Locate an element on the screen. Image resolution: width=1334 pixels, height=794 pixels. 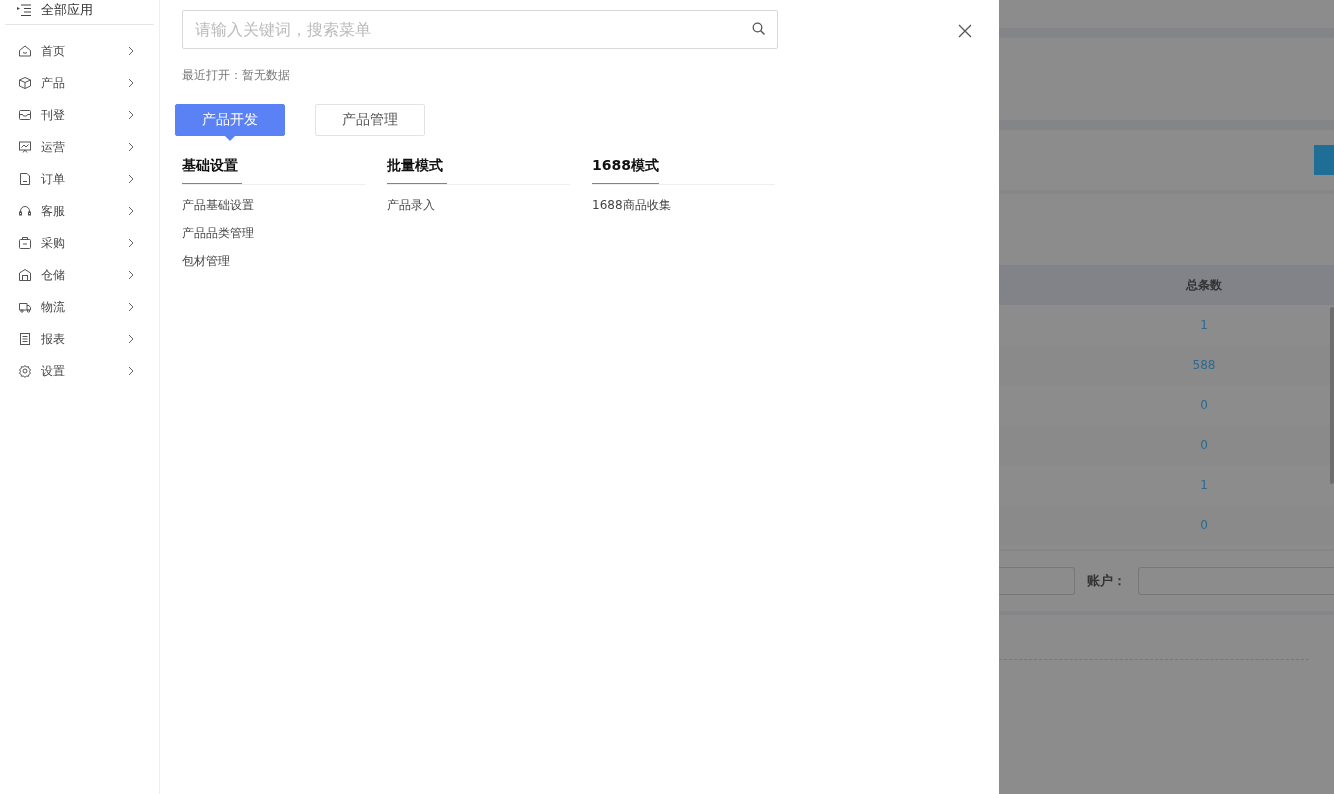
menu-link: 1688商品收集 is located at coordinates (683, 212).